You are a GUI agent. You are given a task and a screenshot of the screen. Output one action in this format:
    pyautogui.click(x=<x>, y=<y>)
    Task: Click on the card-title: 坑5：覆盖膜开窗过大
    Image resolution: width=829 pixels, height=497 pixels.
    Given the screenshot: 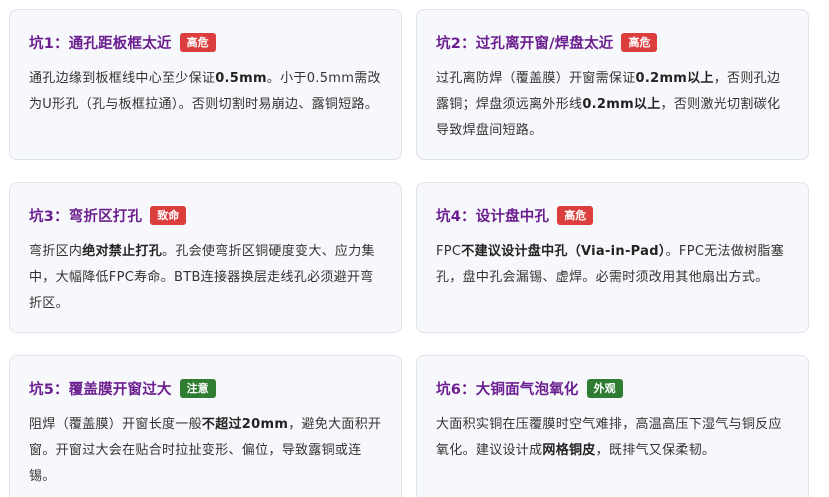 What is the action you would take?
    pyautogui.click(x=100, y=389)
    